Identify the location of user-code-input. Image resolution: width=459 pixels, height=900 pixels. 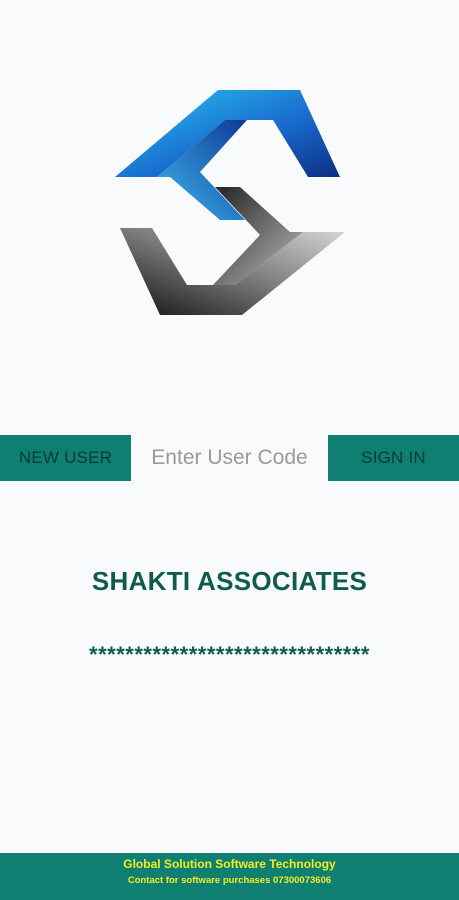
(229, 458).